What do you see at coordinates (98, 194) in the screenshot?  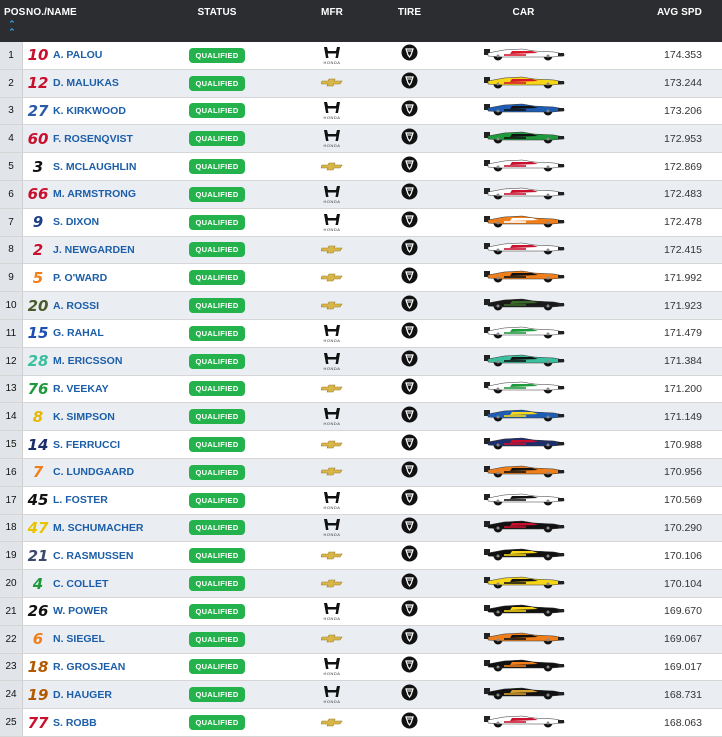 I see `driver-name-link: M. ARMSTRONG` at bounding box center [98, 194].